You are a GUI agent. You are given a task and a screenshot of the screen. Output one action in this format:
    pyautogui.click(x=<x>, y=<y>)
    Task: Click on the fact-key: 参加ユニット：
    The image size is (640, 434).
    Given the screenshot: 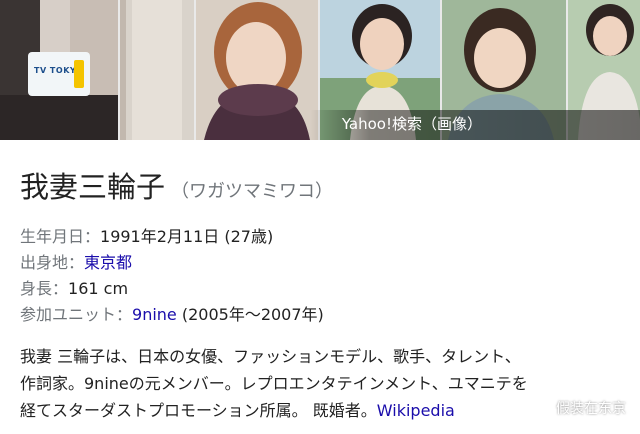 What is the action you would take?
    pyautogui.click(x=76, y=314)
    